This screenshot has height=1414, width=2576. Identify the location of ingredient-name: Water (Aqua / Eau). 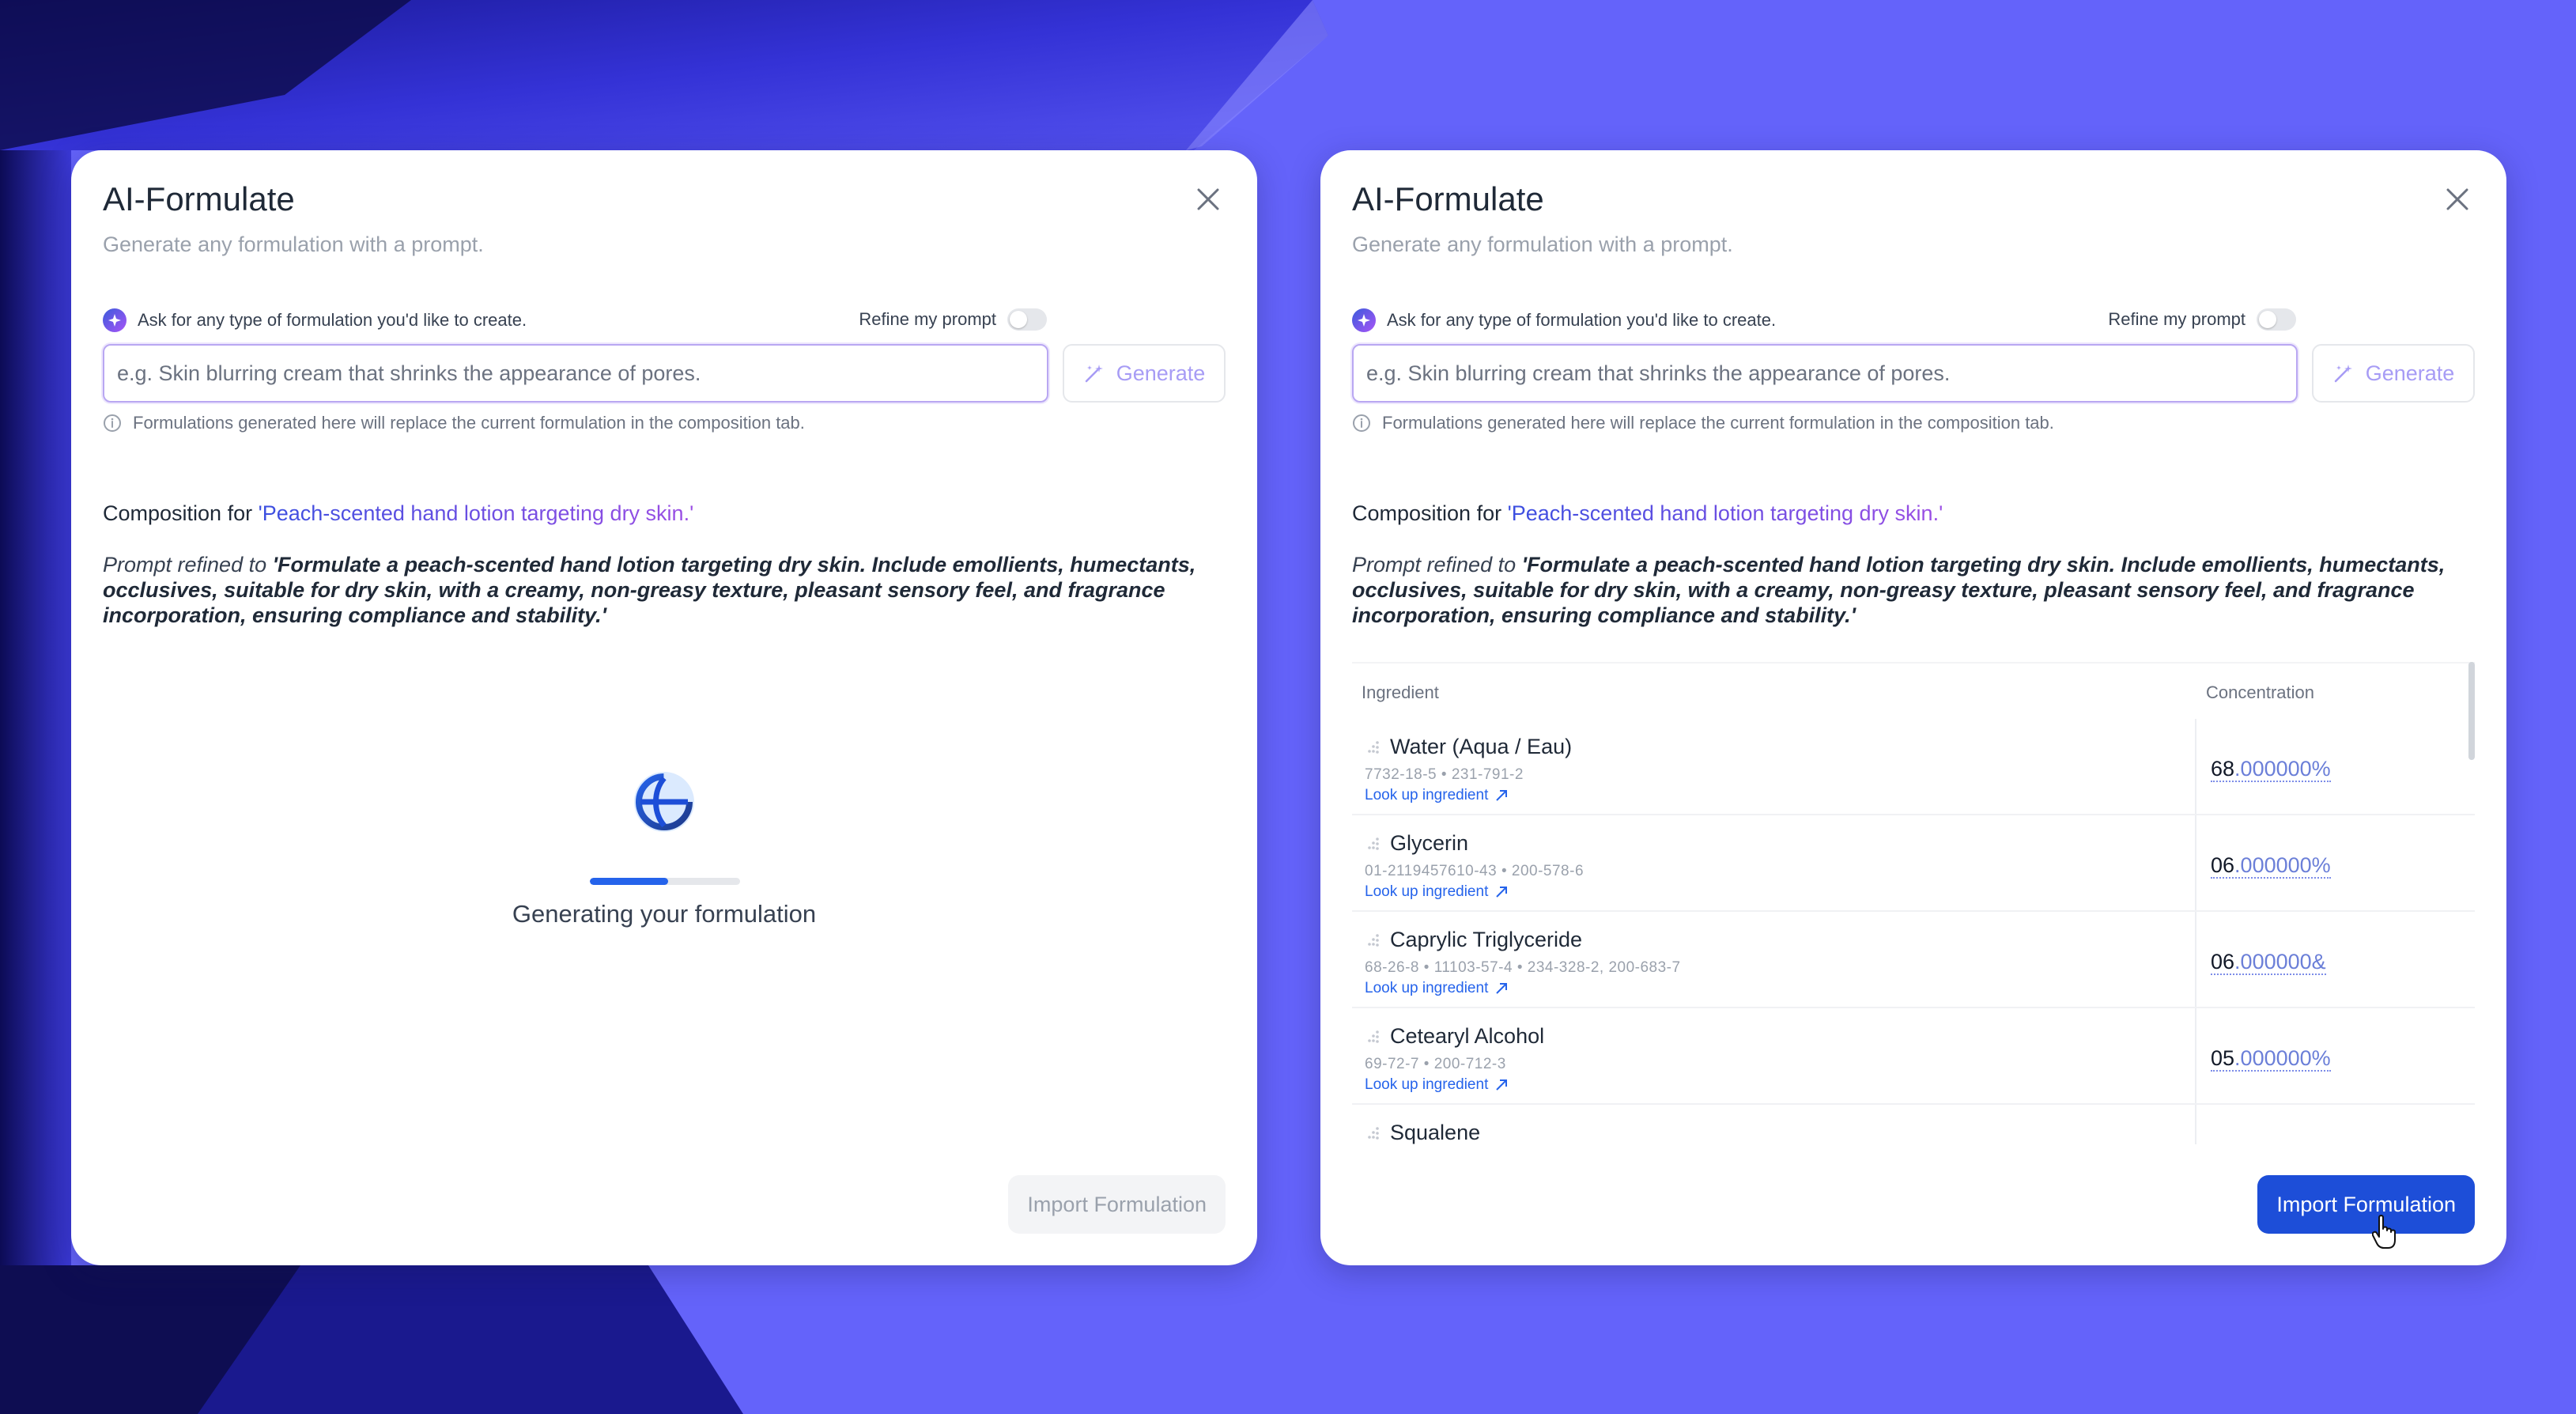
(1469, 747).